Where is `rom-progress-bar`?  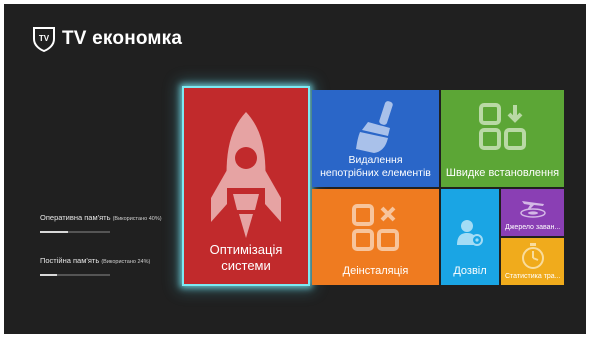
rom-progress-bar is located at coordinates (75, 275).